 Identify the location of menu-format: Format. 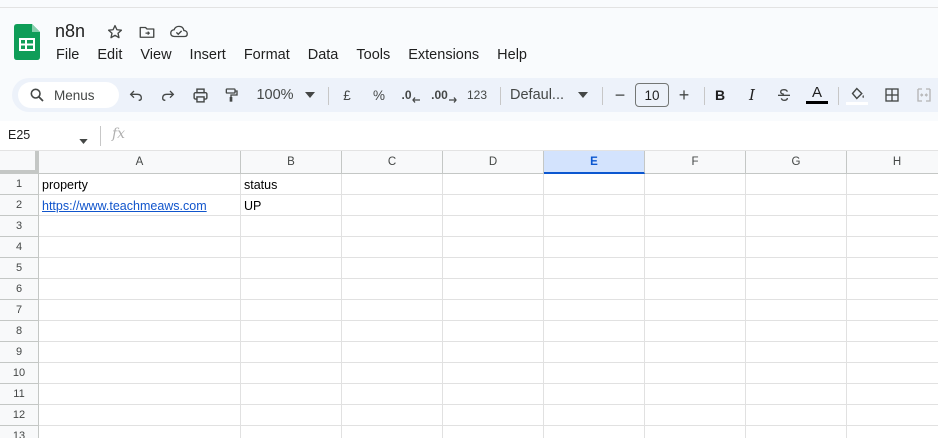
(267, 55).